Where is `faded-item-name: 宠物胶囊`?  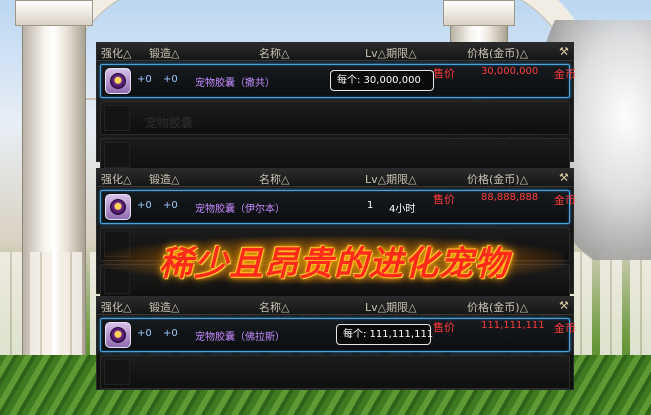
faded-item-name: 宠物胶囊 is located at coordinates (169, 123).